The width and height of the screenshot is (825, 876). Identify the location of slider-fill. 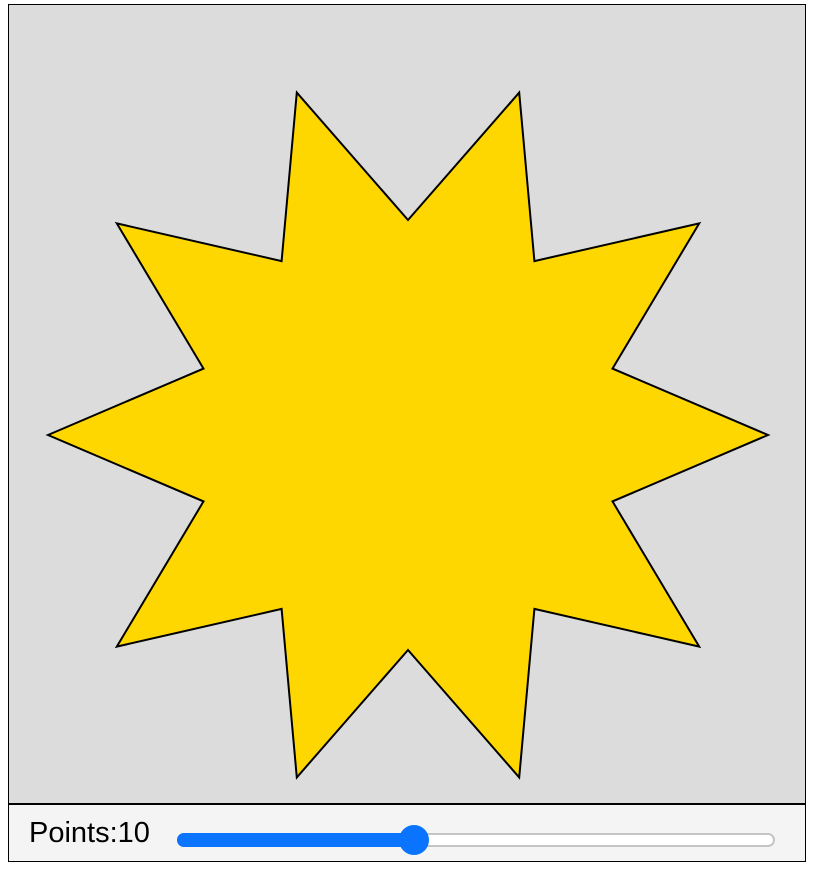
(295, 840).